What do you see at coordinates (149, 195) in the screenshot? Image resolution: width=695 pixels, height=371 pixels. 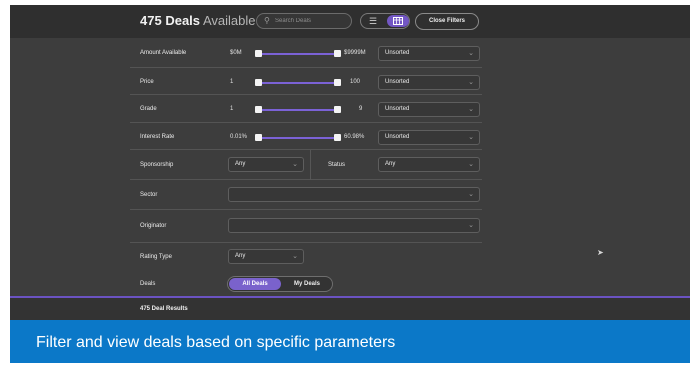 I see `filter-label: Sector` at bounding box center [149, 195].